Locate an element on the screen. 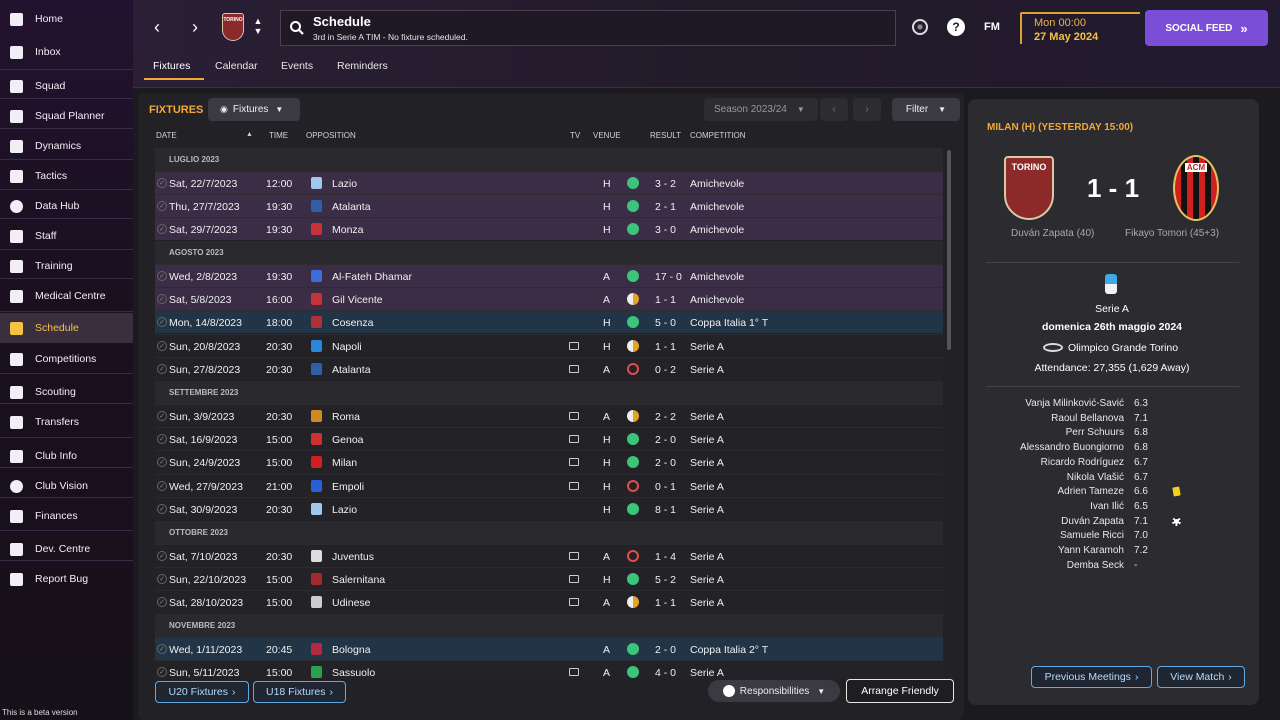 The image size is (1280, 720). u20-fixtures-button: U20 Fixtures › is located at coordinates (202, 692).